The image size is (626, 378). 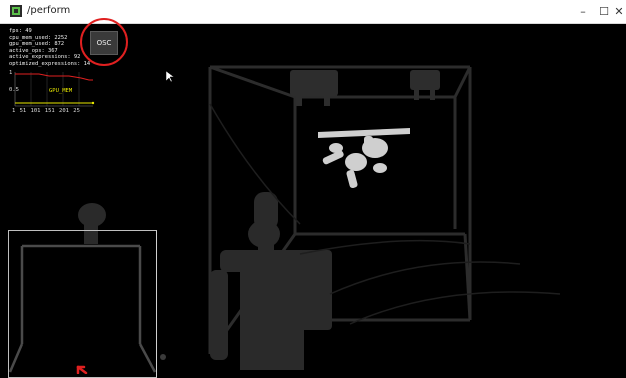 What do you see at coordinates (104, 43) in the screenshot?
I see `osc-button: OSC` at bounding box center [104, 43].